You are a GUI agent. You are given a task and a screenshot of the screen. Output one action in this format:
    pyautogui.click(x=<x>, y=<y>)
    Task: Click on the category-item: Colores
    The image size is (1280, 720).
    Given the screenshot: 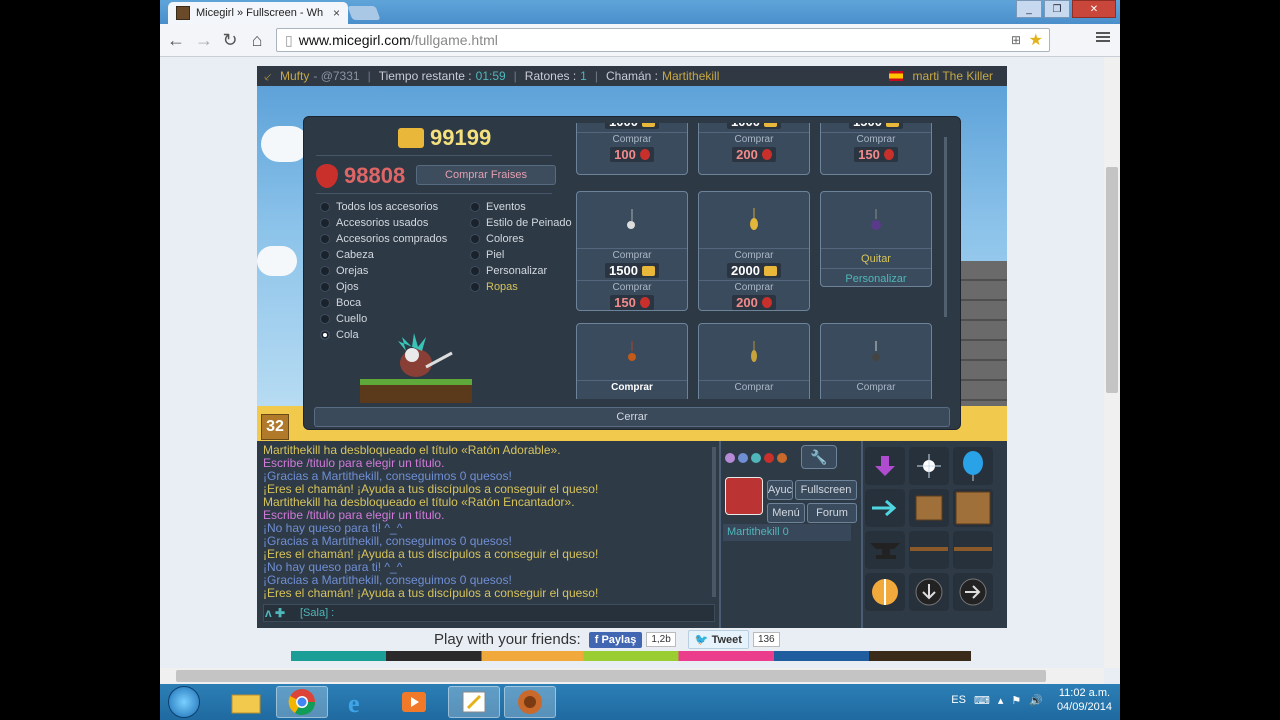 What is the action you would take?
    pyautogui.click(x=497, y=239)
    